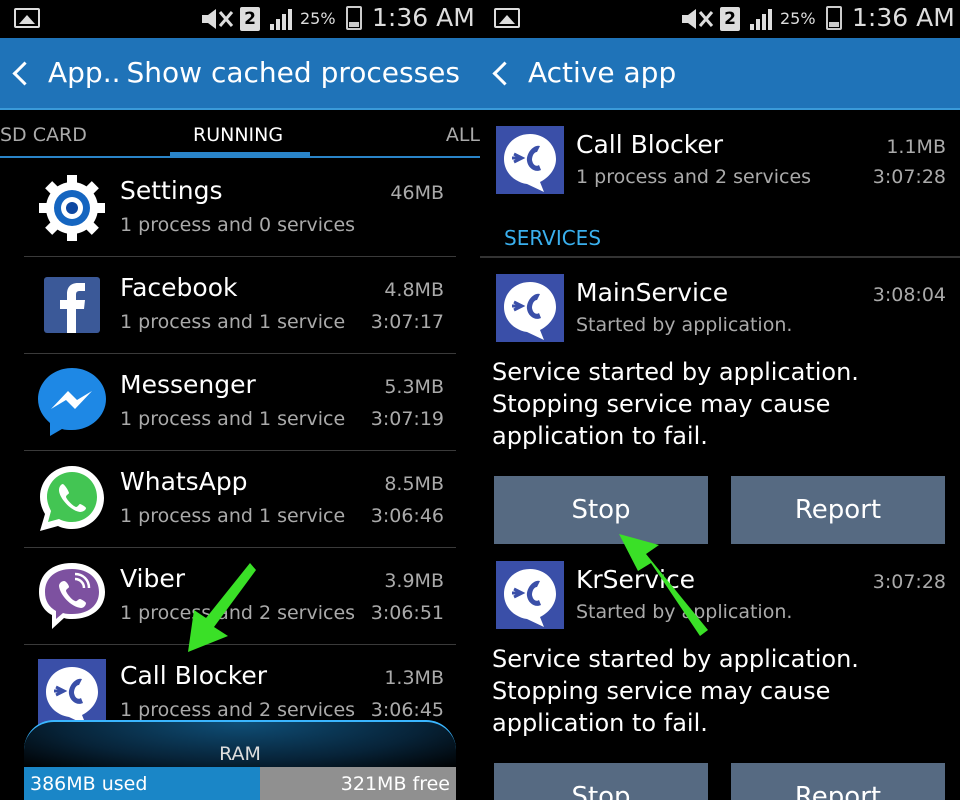 The height and width of the screenshot is (800, 960). Describe the element at coordinates (407, 419) in the screenshot. I see `process-time: 3:07:19` at that location.